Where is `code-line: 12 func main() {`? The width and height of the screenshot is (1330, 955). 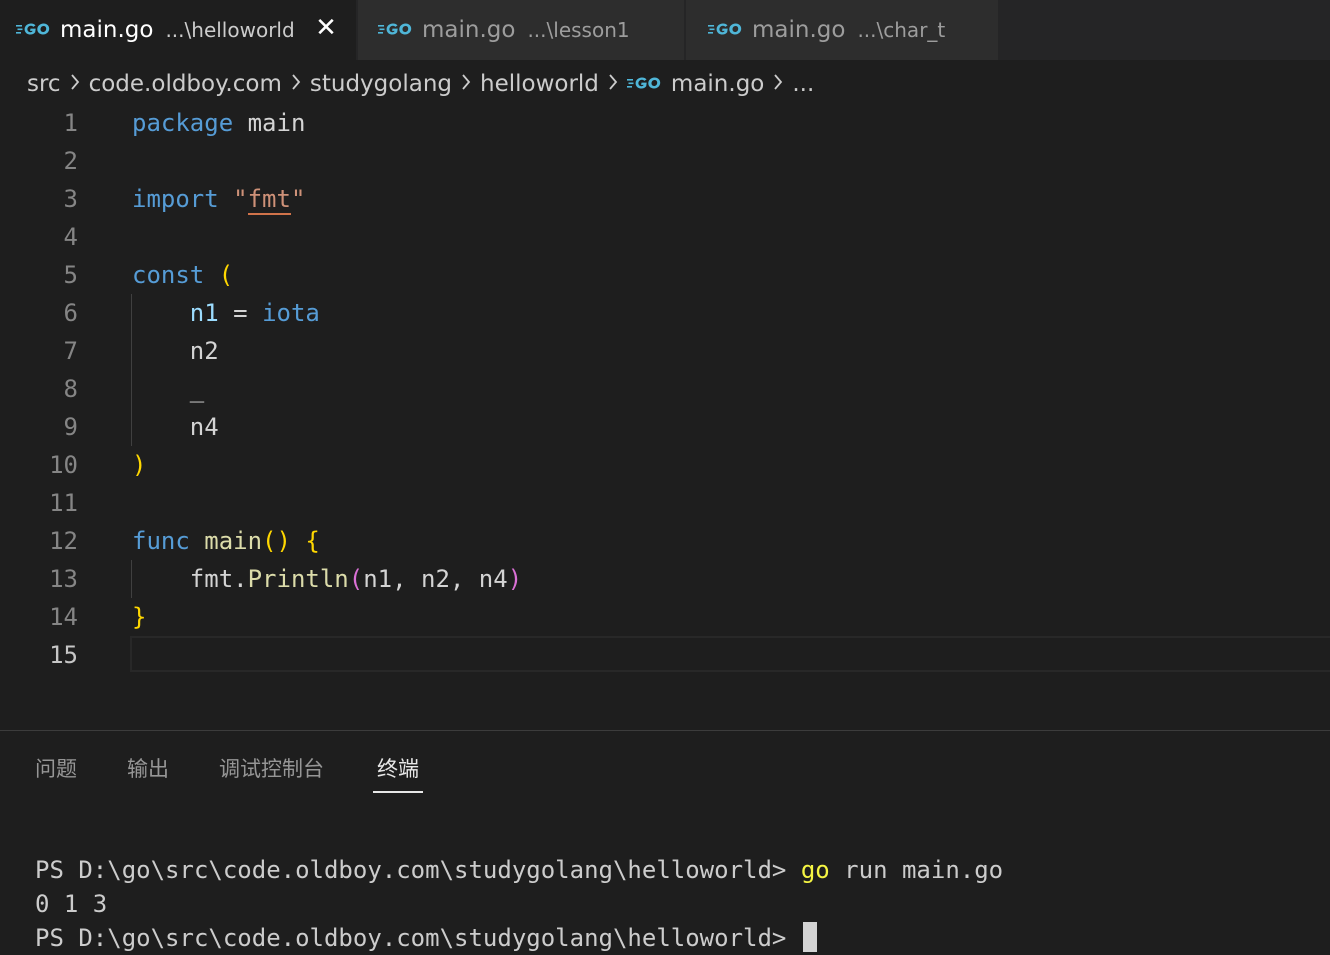
code-line: 12 func main() { is located at coordinates (665, 541).